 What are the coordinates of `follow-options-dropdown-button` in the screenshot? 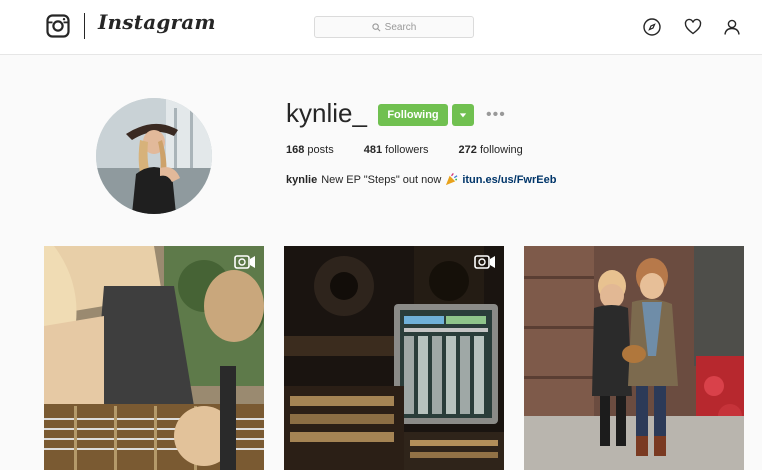 It's located at (463, 115).